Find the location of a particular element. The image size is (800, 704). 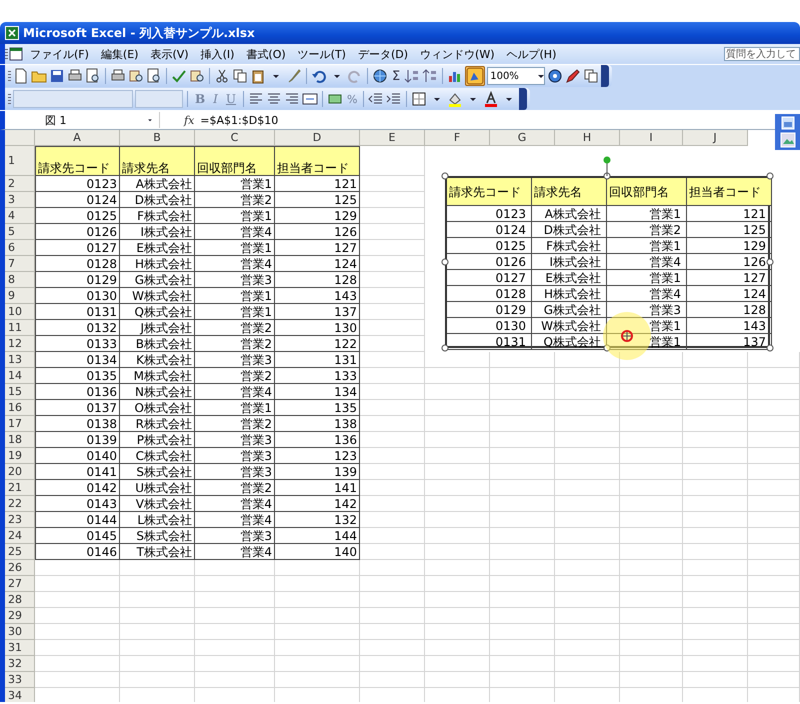

borders-icon is located at coordinates (419, 99).